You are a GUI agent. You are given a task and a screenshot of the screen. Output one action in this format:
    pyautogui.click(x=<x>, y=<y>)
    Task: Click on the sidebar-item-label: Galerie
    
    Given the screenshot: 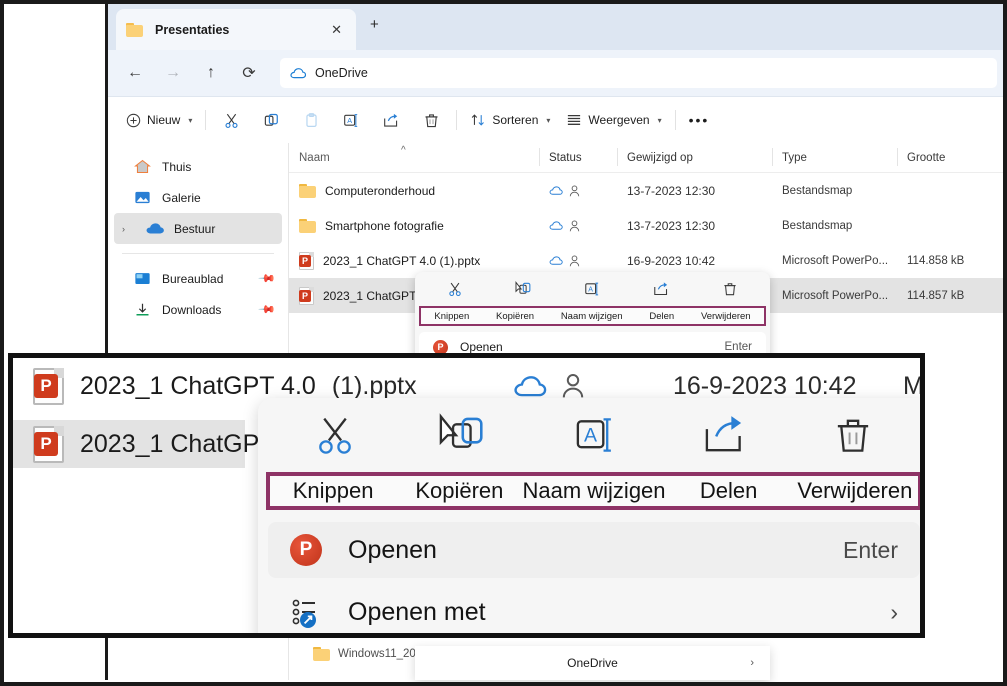 What is the action you would take?
    pyautogui.click(x=181, y=197)
    